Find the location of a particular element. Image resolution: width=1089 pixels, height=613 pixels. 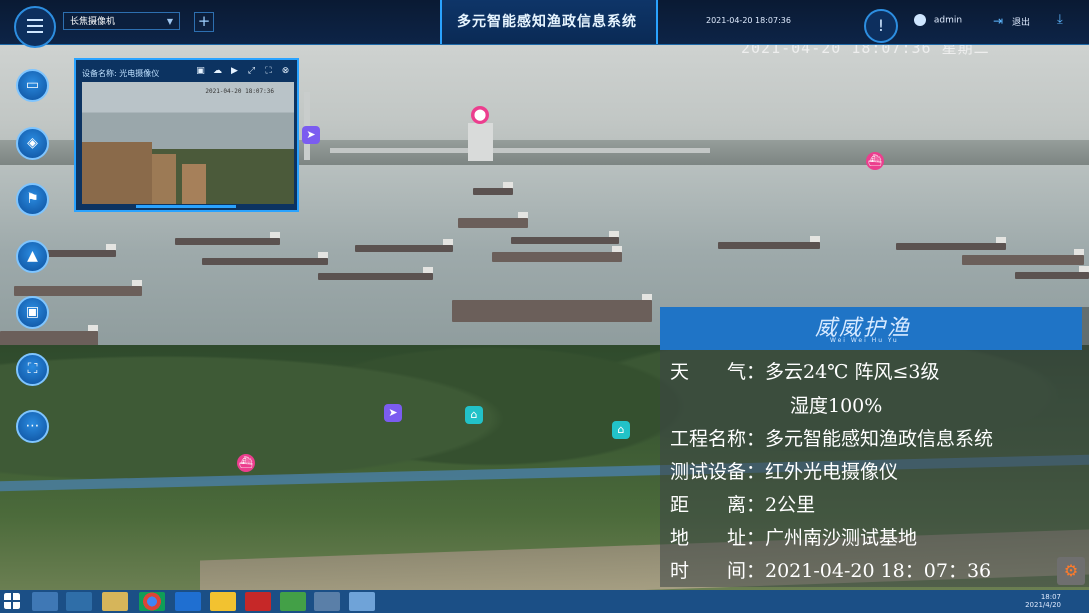

expand-icon: ⤢ is located at coordinates (251, 71).